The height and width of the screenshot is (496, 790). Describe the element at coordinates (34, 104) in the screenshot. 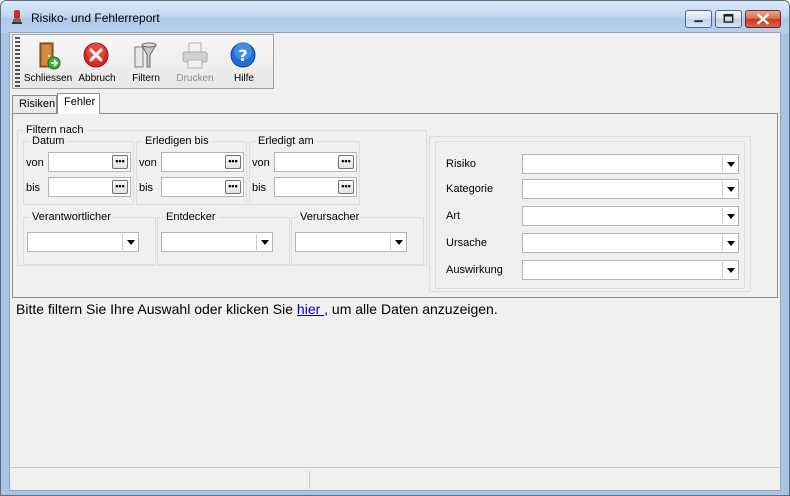

I see `tab-risiken: Risiken` at that location.